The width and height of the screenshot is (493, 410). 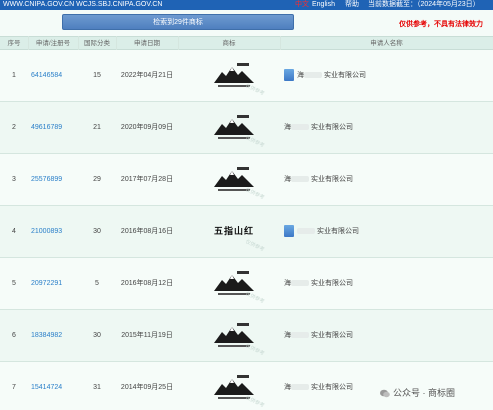 What do you see at coordinates (53, 43) in the screenshot?
I see `header-reg-no: 申请/注册号` at bounding box center [53, 43].